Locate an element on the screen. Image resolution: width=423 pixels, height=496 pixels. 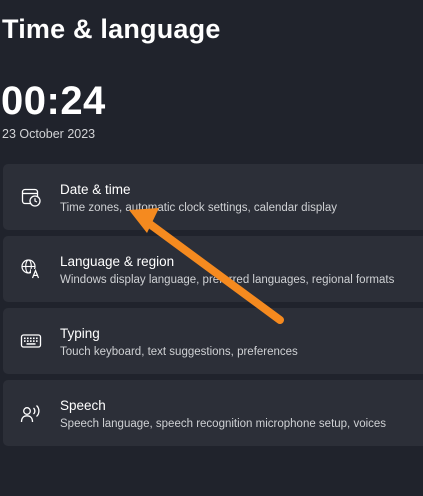
language-icon is located at coordinates (31, 269).